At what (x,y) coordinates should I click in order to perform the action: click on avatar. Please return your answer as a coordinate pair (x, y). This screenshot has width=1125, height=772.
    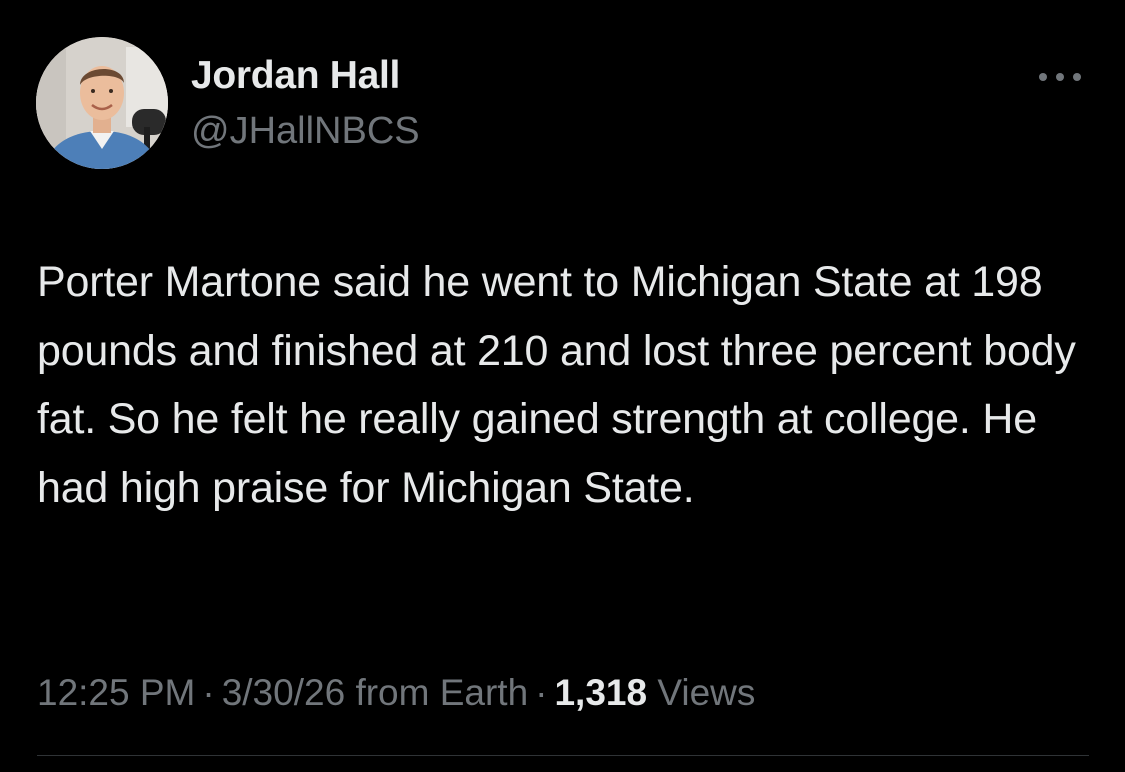
    Looking at the image, I should click on (102, 103).